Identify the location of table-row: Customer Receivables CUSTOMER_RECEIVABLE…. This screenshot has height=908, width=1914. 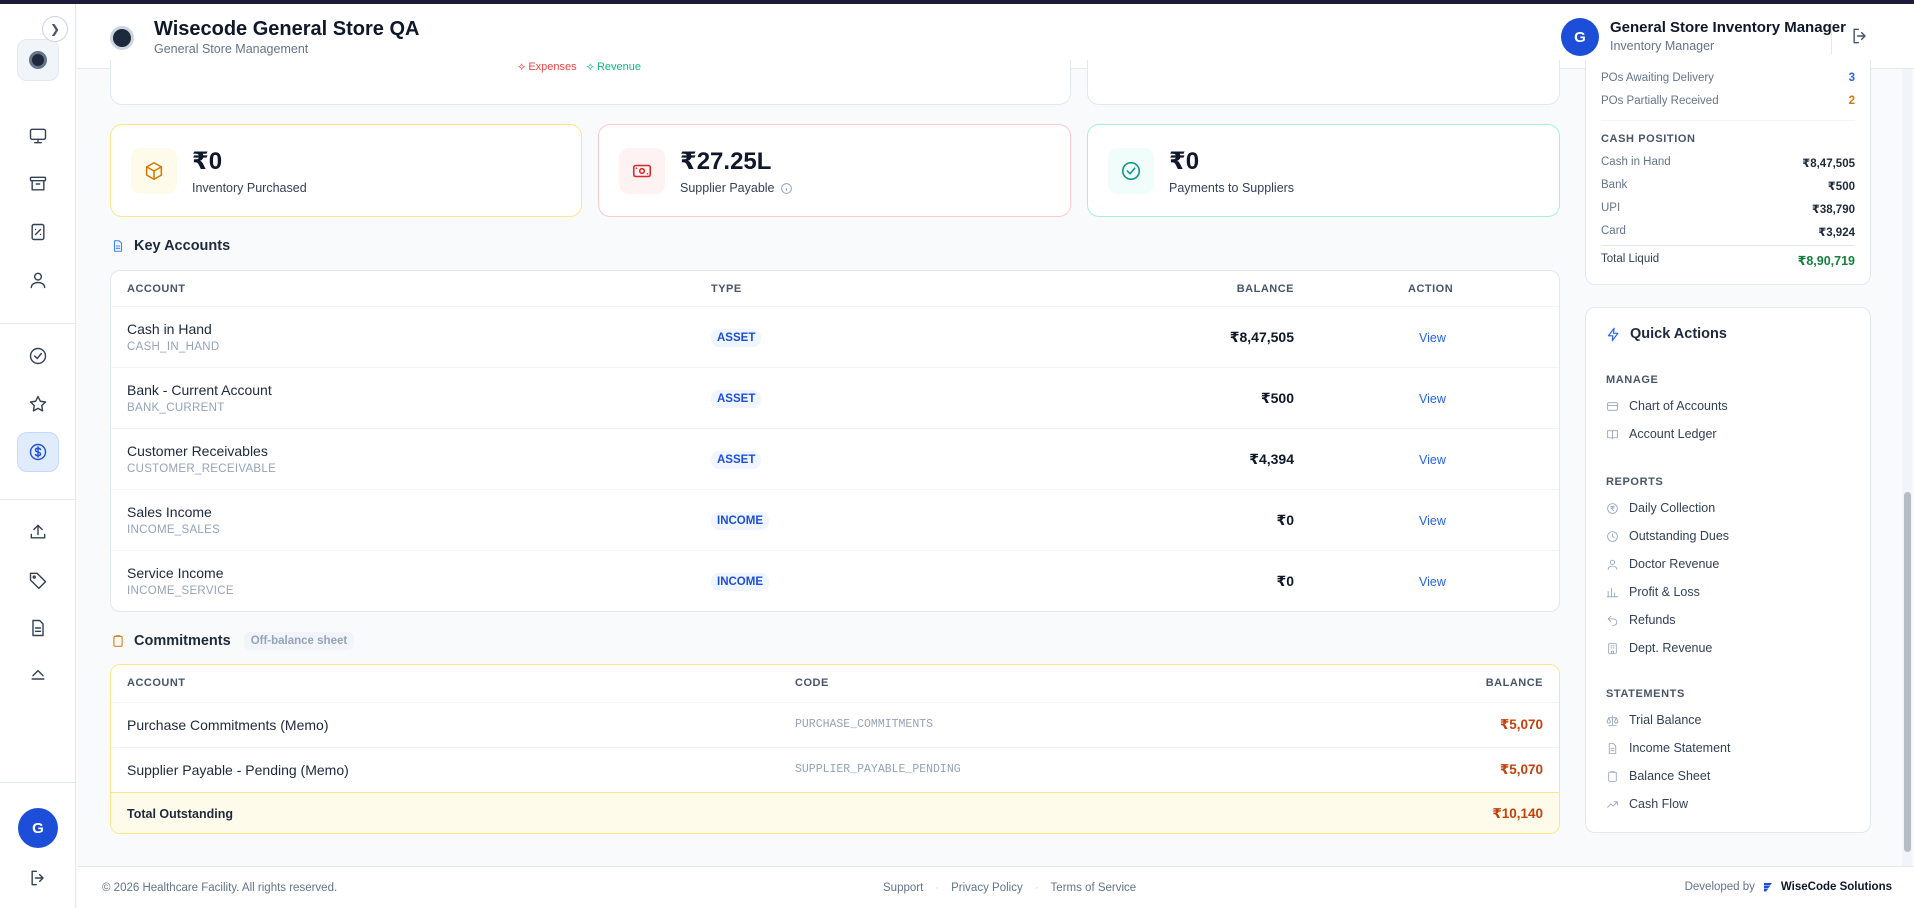
(835, 458).